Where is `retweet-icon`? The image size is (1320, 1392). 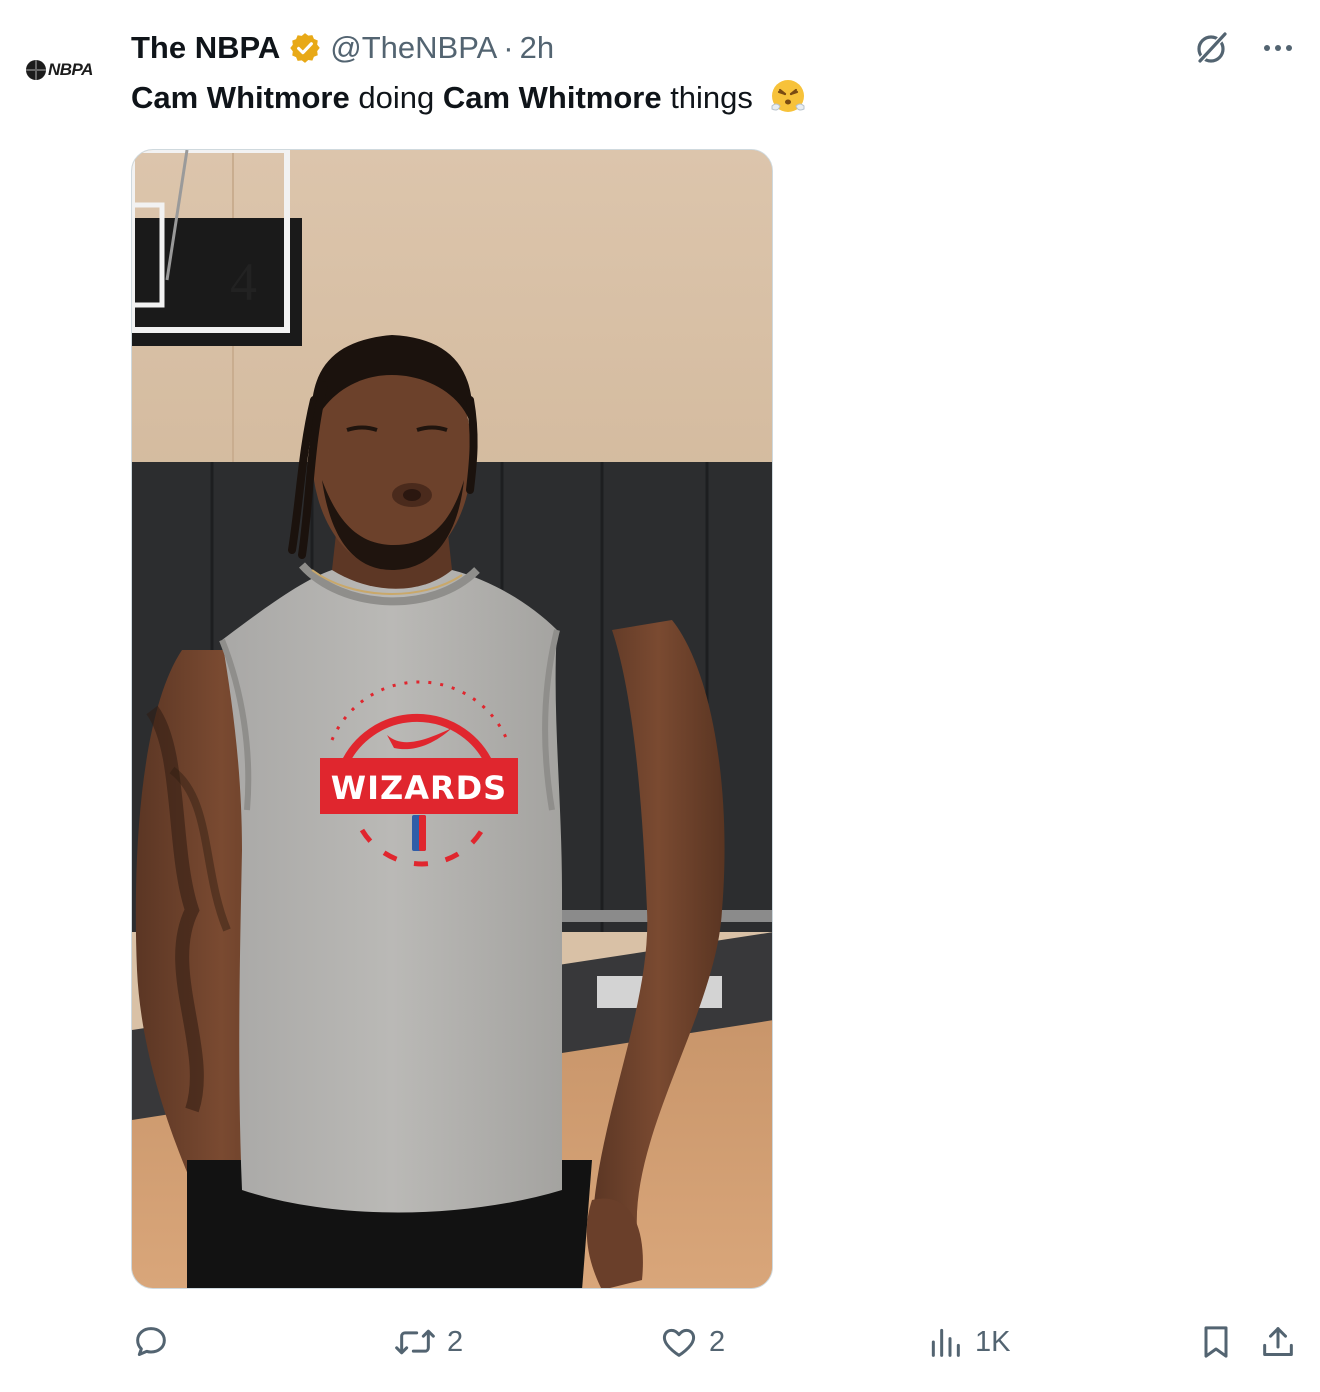
retweet-icon is located at coordinates (415, 1342).